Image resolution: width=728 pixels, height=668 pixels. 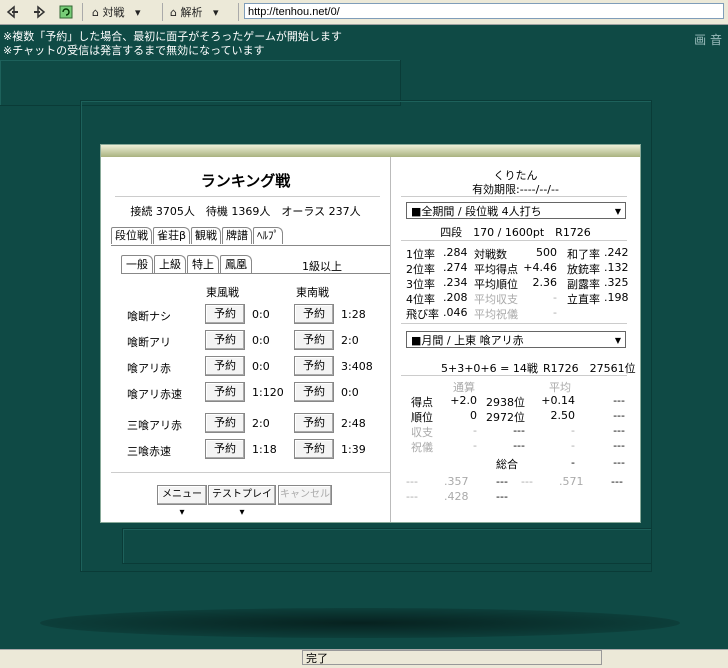 What do you see at coordinates (353, 423) in the screenshot?
I see `south-value: 2:48` at bounding box center [353, 423].